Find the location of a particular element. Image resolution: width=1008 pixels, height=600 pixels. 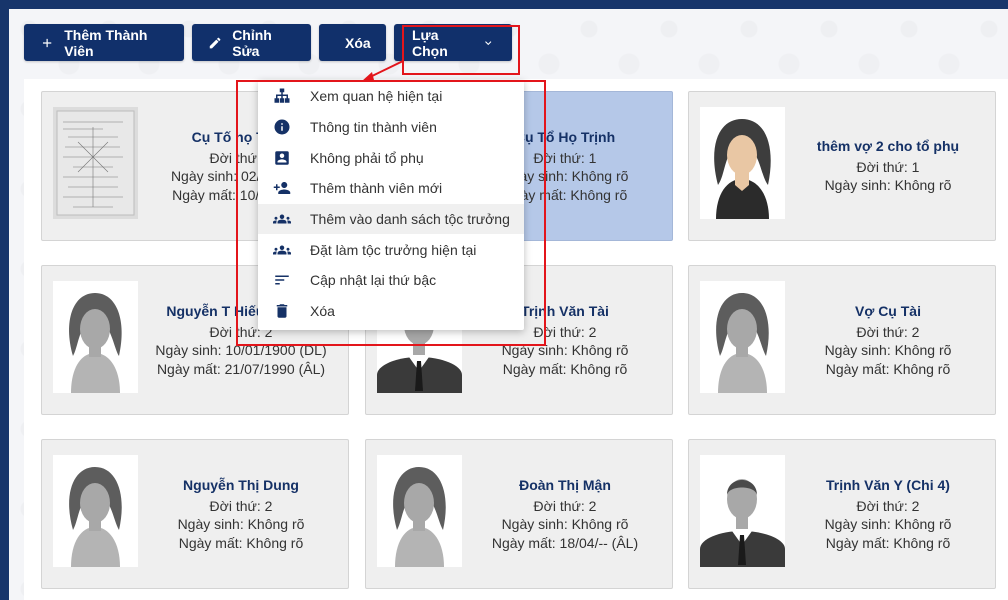

delete-button: Xóa is located at coordinates (352, 42).